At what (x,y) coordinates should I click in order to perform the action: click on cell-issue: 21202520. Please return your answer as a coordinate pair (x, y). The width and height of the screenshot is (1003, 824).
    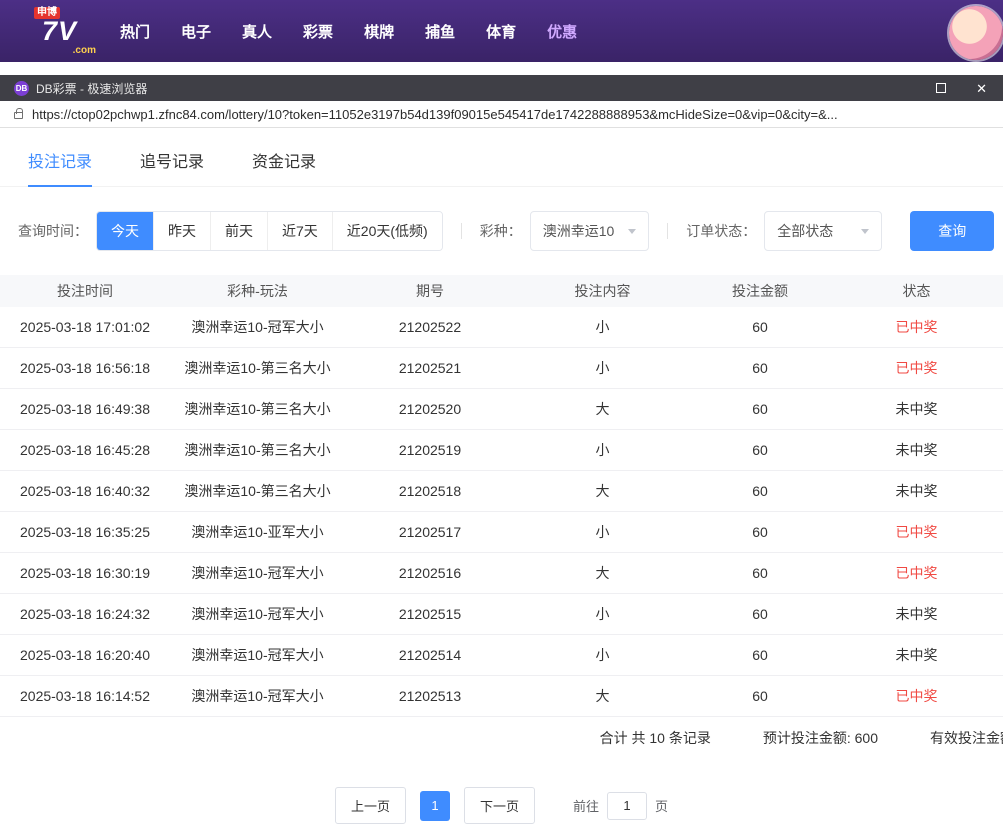
    Looking at the image, I should click on (430, 409).